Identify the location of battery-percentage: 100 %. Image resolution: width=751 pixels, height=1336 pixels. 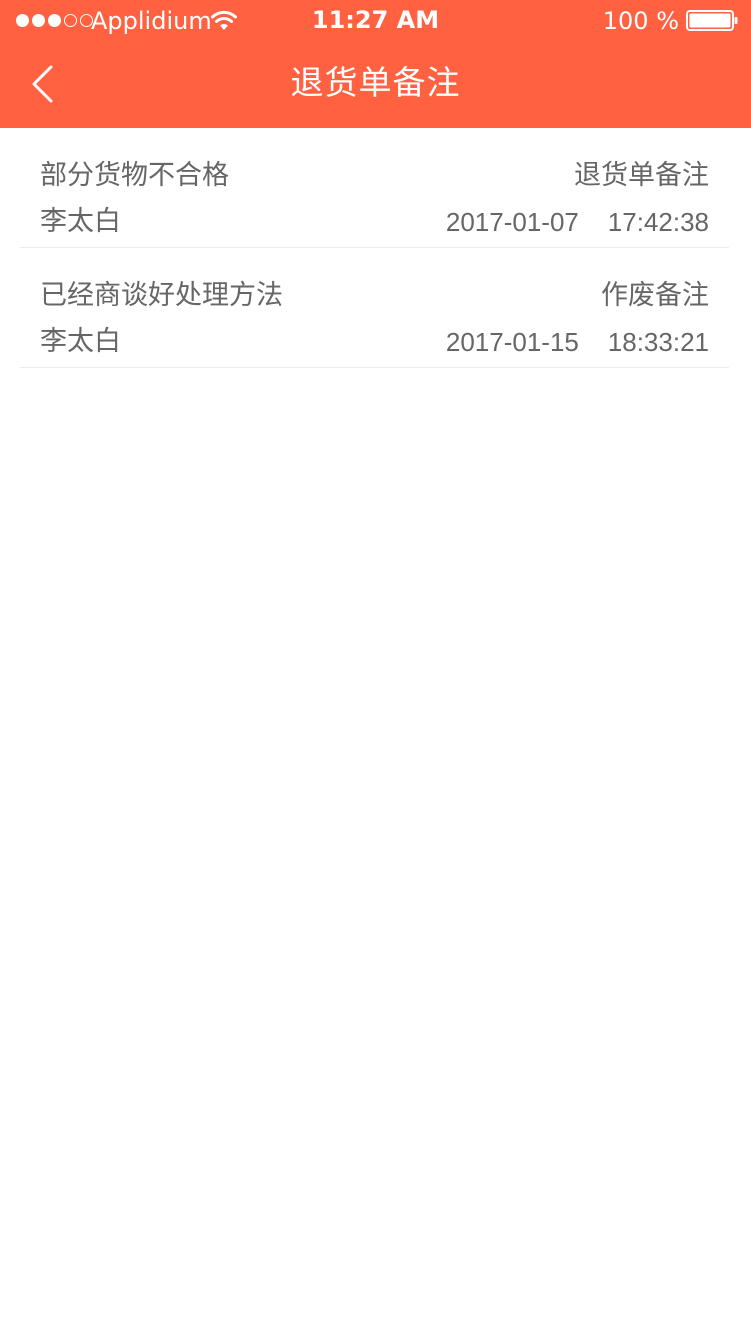
(640, 21).